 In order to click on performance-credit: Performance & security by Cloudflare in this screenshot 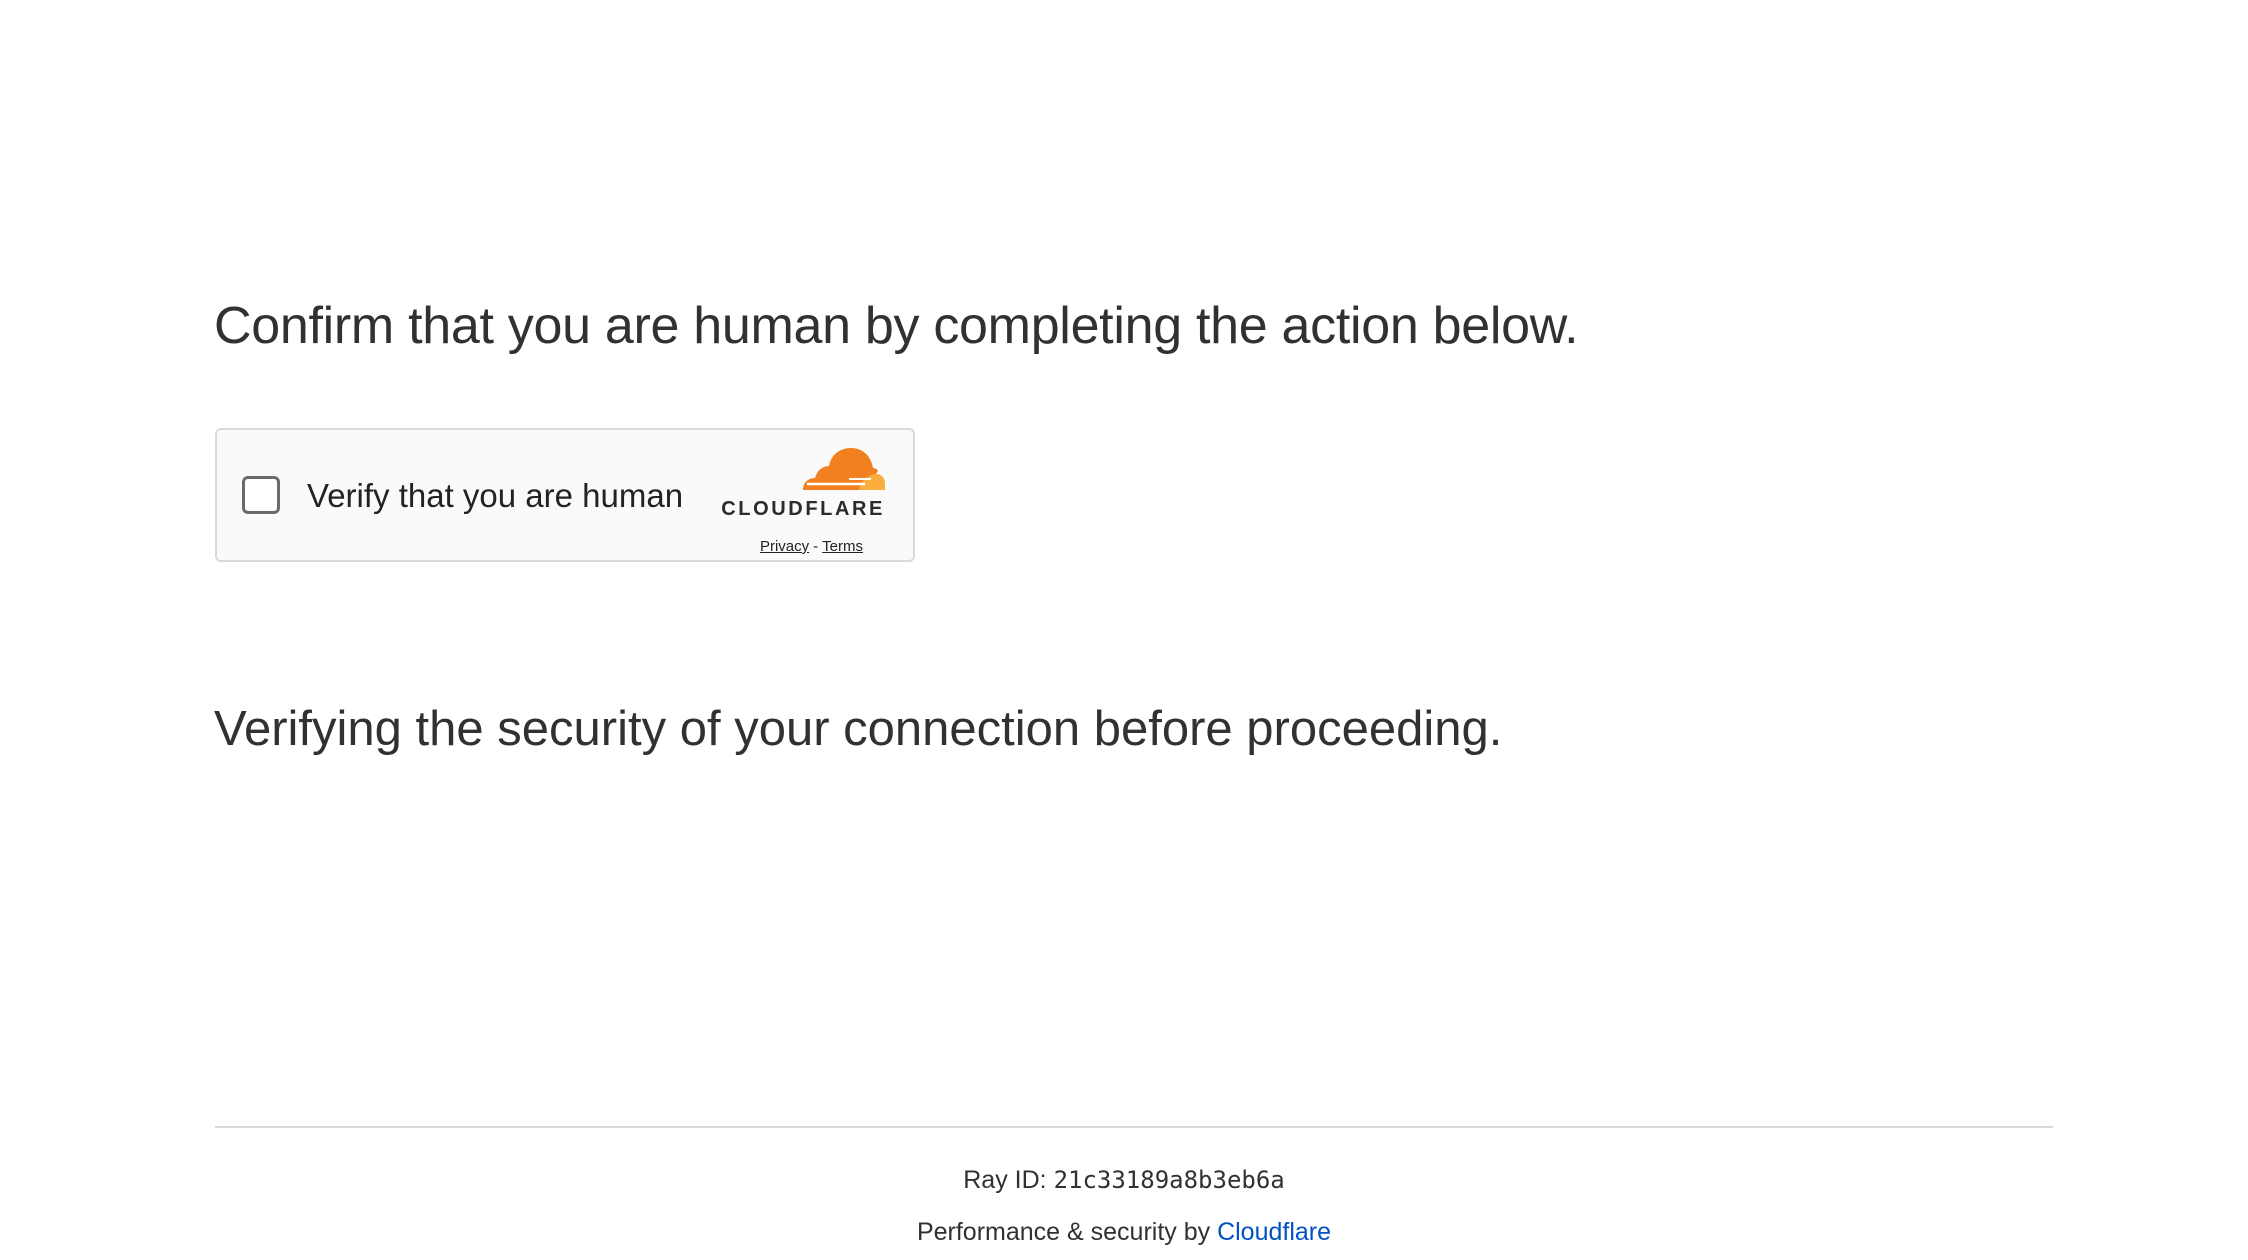, I will do `click(1124, 1232)`.